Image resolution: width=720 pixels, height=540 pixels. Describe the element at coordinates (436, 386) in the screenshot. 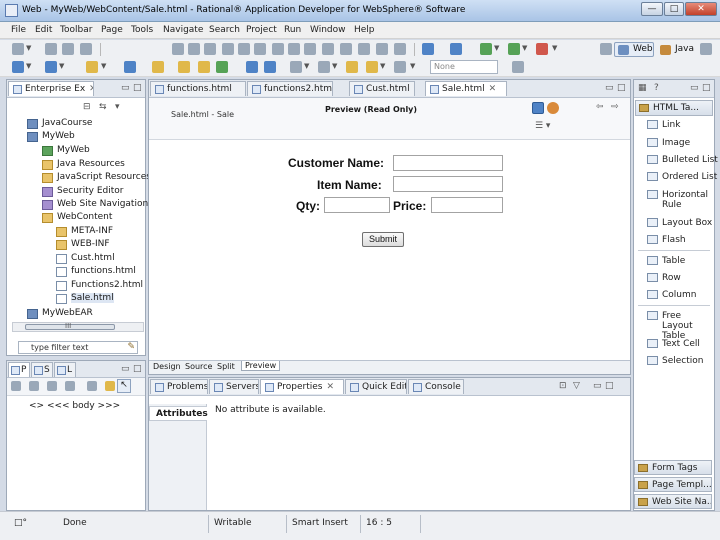

I see `tab-console: Console` at that location.